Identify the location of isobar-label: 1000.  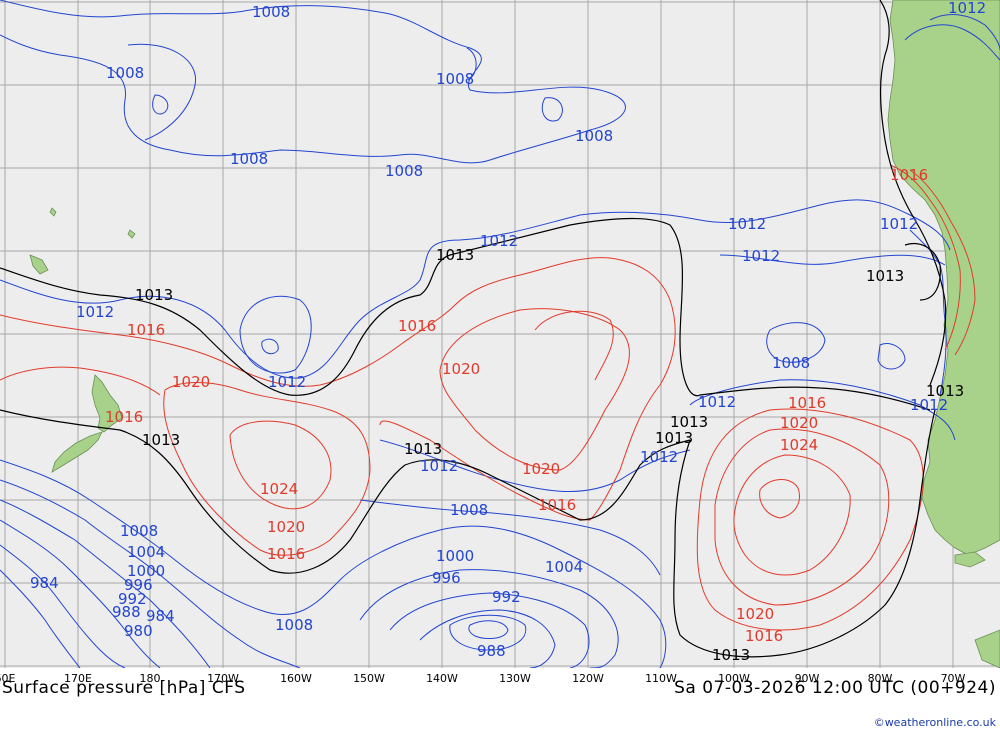
(455, 556).